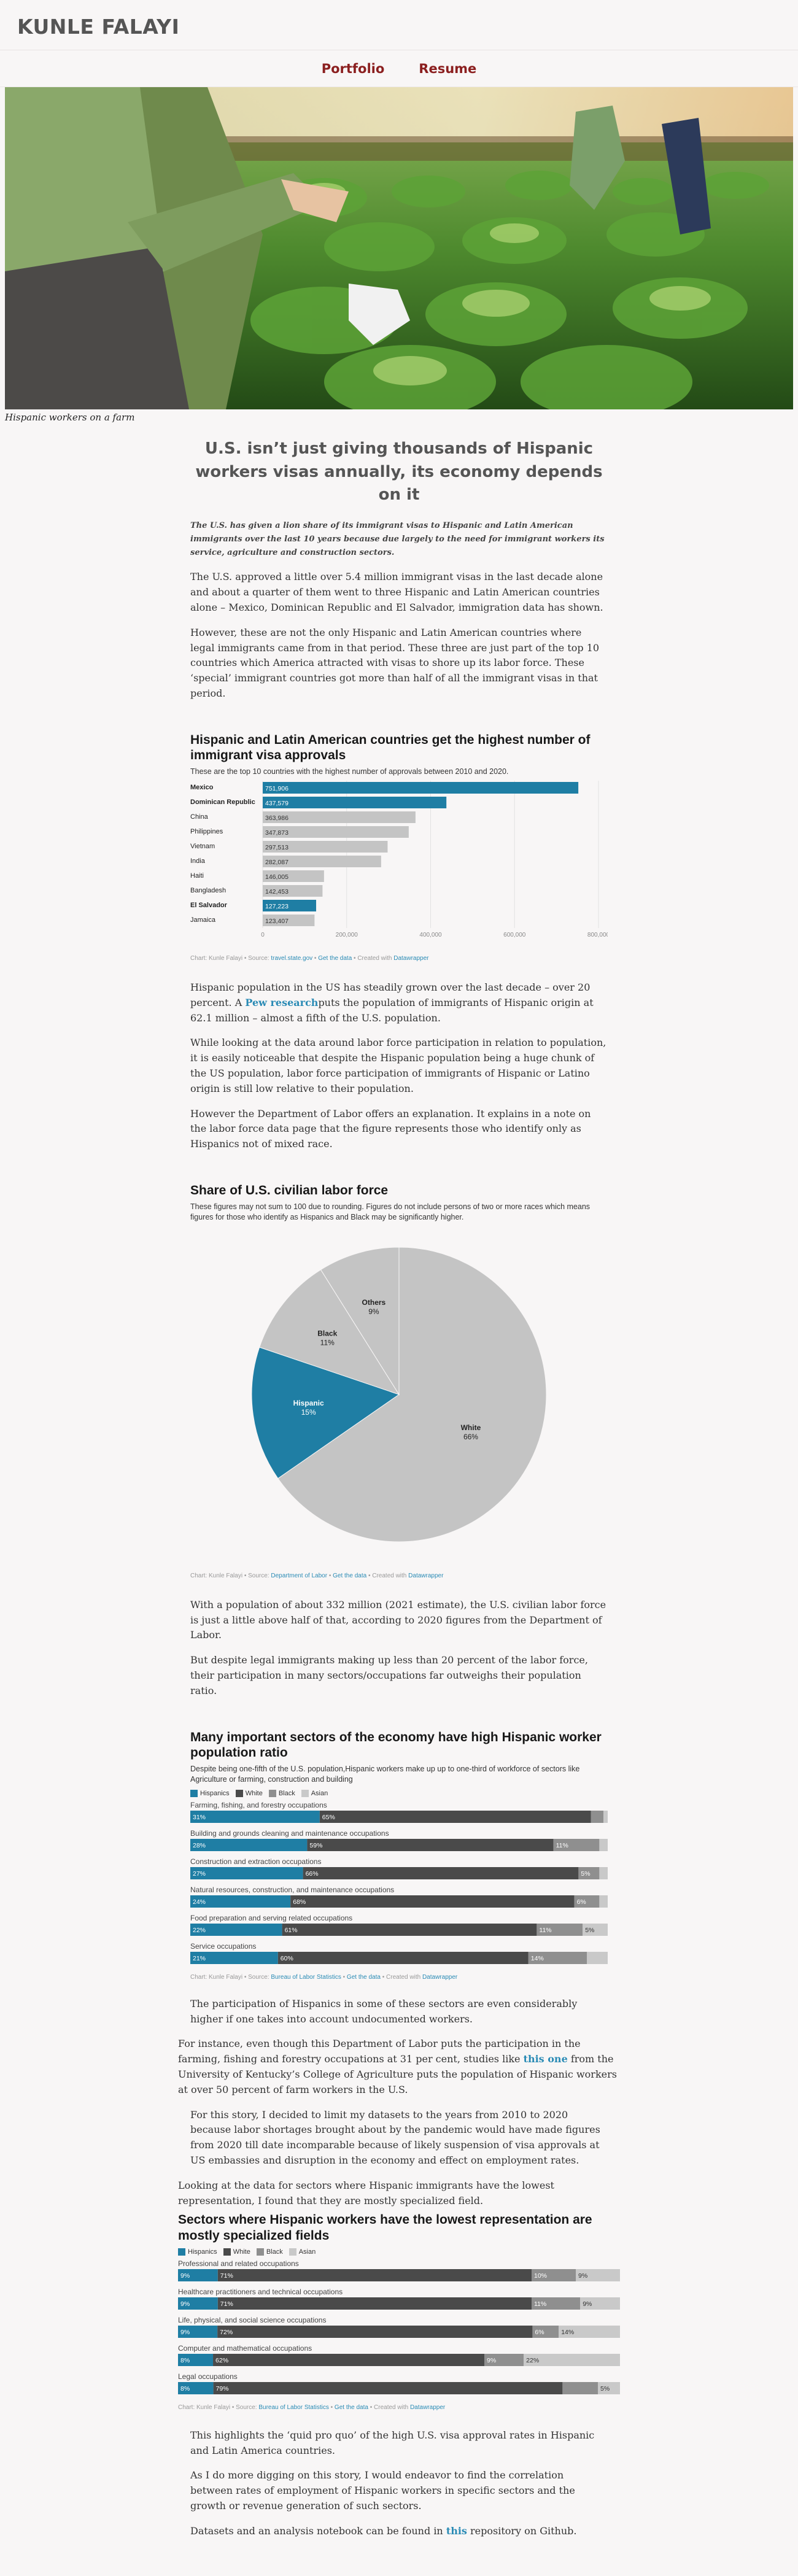  What do you see at coordinates (546, 2059) in the screenshot?
I see `kentucky-study-link: this one` at bounding box center [546, 2059].